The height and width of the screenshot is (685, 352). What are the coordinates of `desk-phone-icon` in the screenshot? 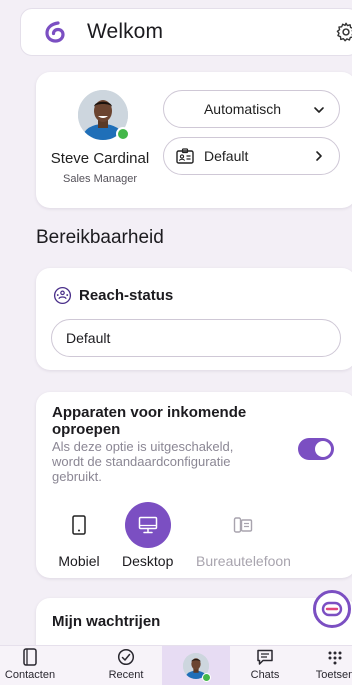 It's located at (243, 525).